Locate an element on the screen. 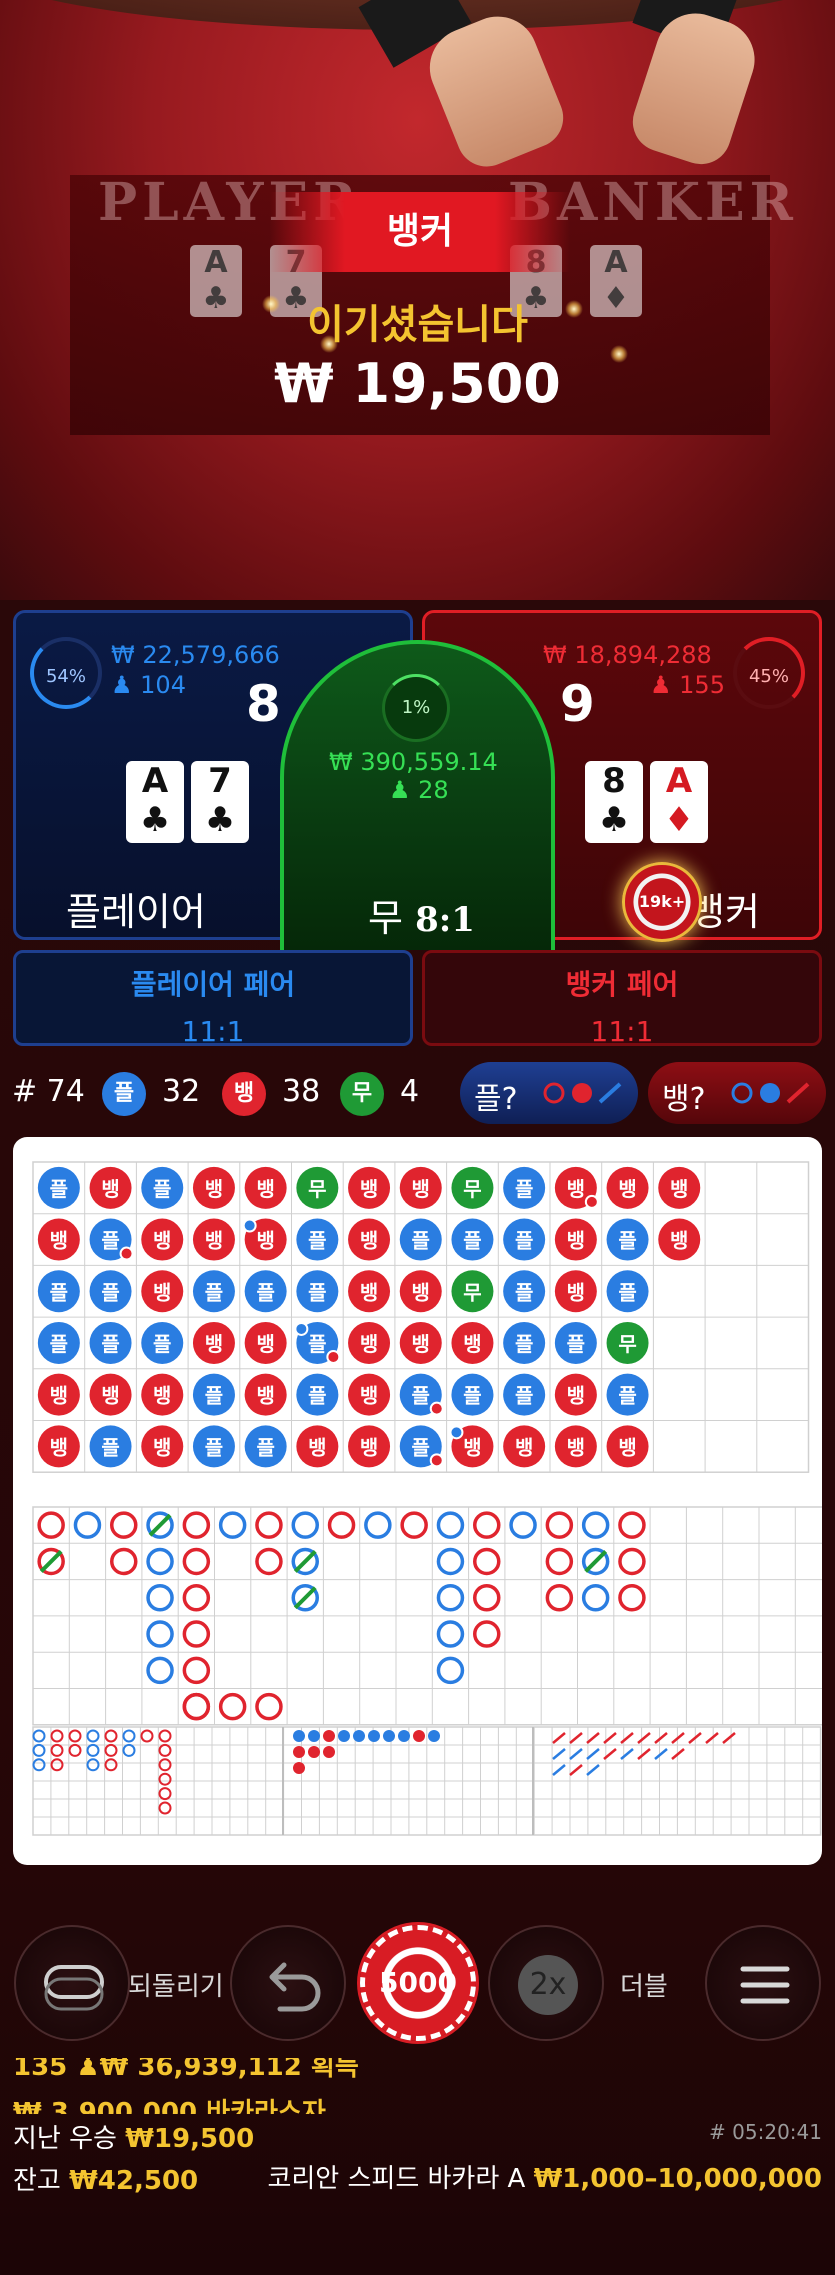 This screenshot has width=835, height=2275. last-win: 지난 우승 ₩19,500 is located at coordinates (133, 2136).